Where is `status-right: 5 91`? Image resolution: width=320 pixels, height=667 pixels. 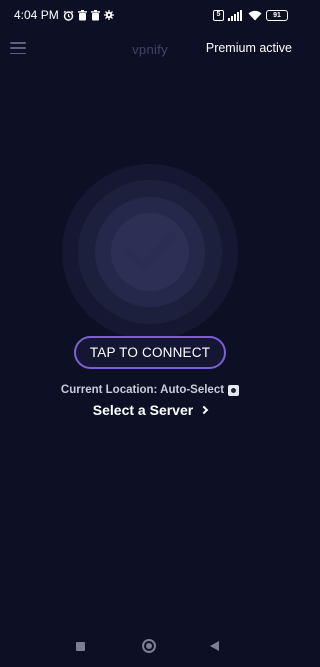
status-right: 5 91 is located at coordinates (250, 15).